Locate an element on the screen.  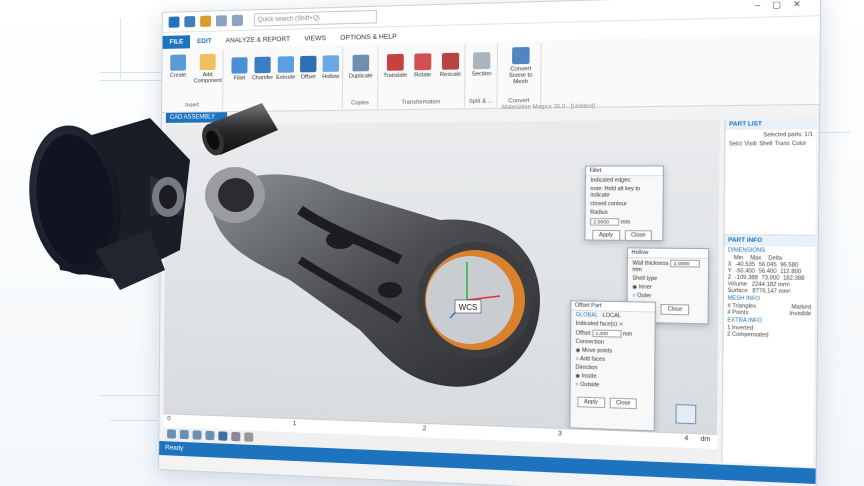
offset-unit: mm is located at coordinates (627, 334).